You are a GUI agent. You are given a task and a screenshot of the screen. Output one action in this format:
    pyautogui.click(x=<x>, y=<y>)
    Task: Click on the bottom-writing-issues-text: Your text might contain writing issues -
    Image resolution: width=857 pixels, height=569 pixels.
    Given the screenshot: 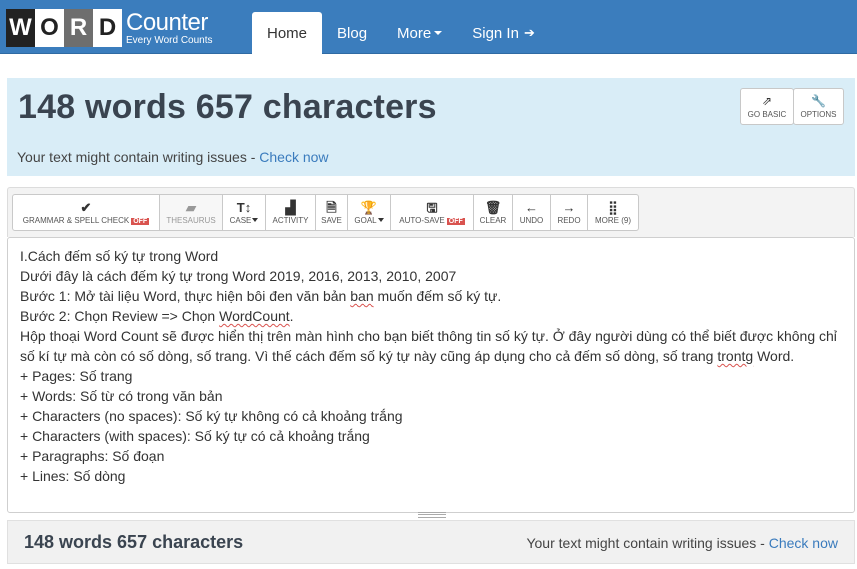 What is the action you would take?
    pyautogui.click(x=647, y=543)
    